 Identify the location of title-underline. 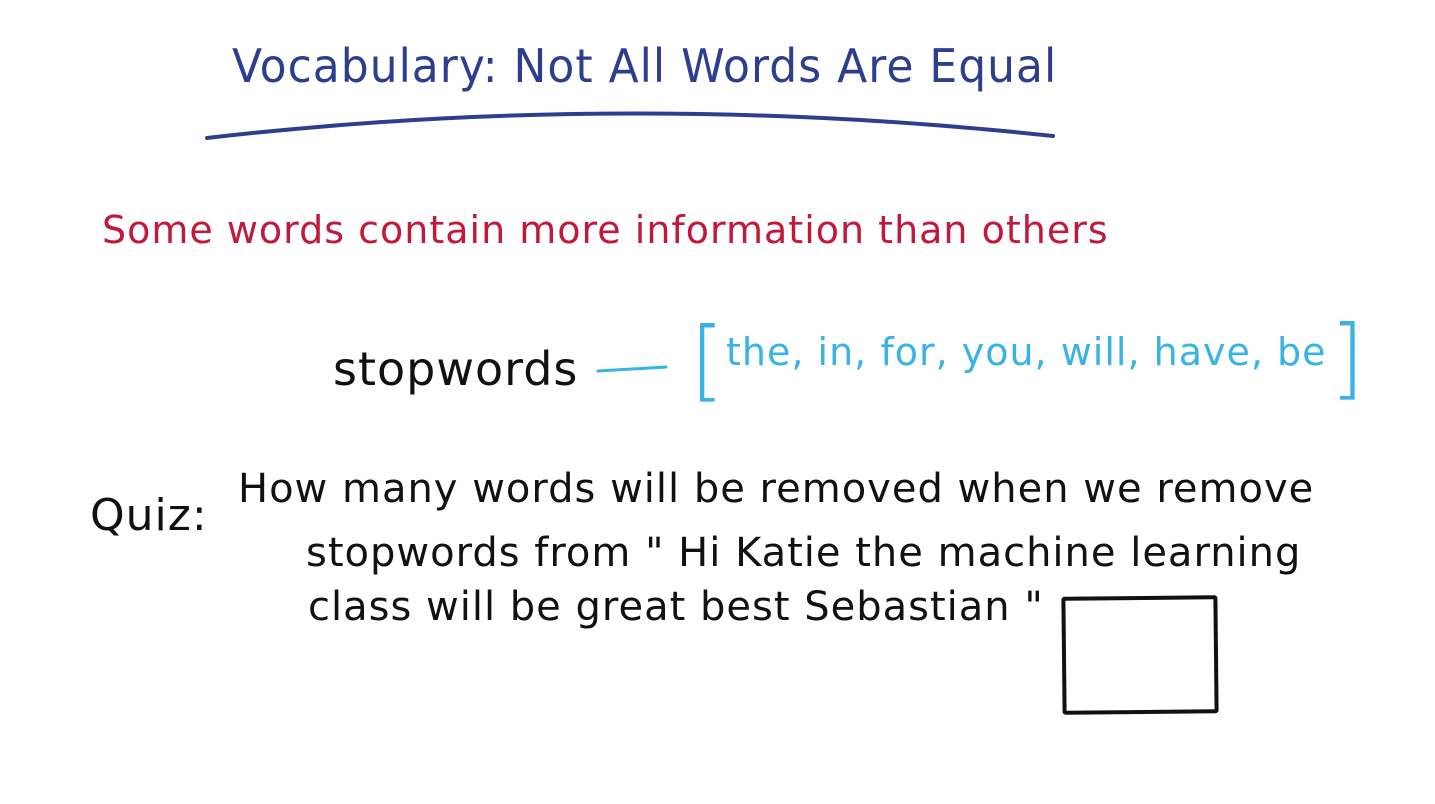
(630, 125).